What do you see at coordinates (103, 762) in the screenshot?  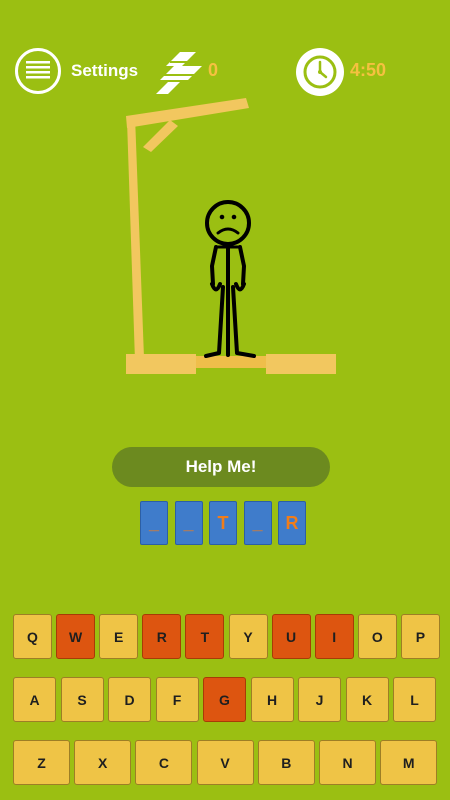 I see `key-x: X` at bounding box center [103, 762].